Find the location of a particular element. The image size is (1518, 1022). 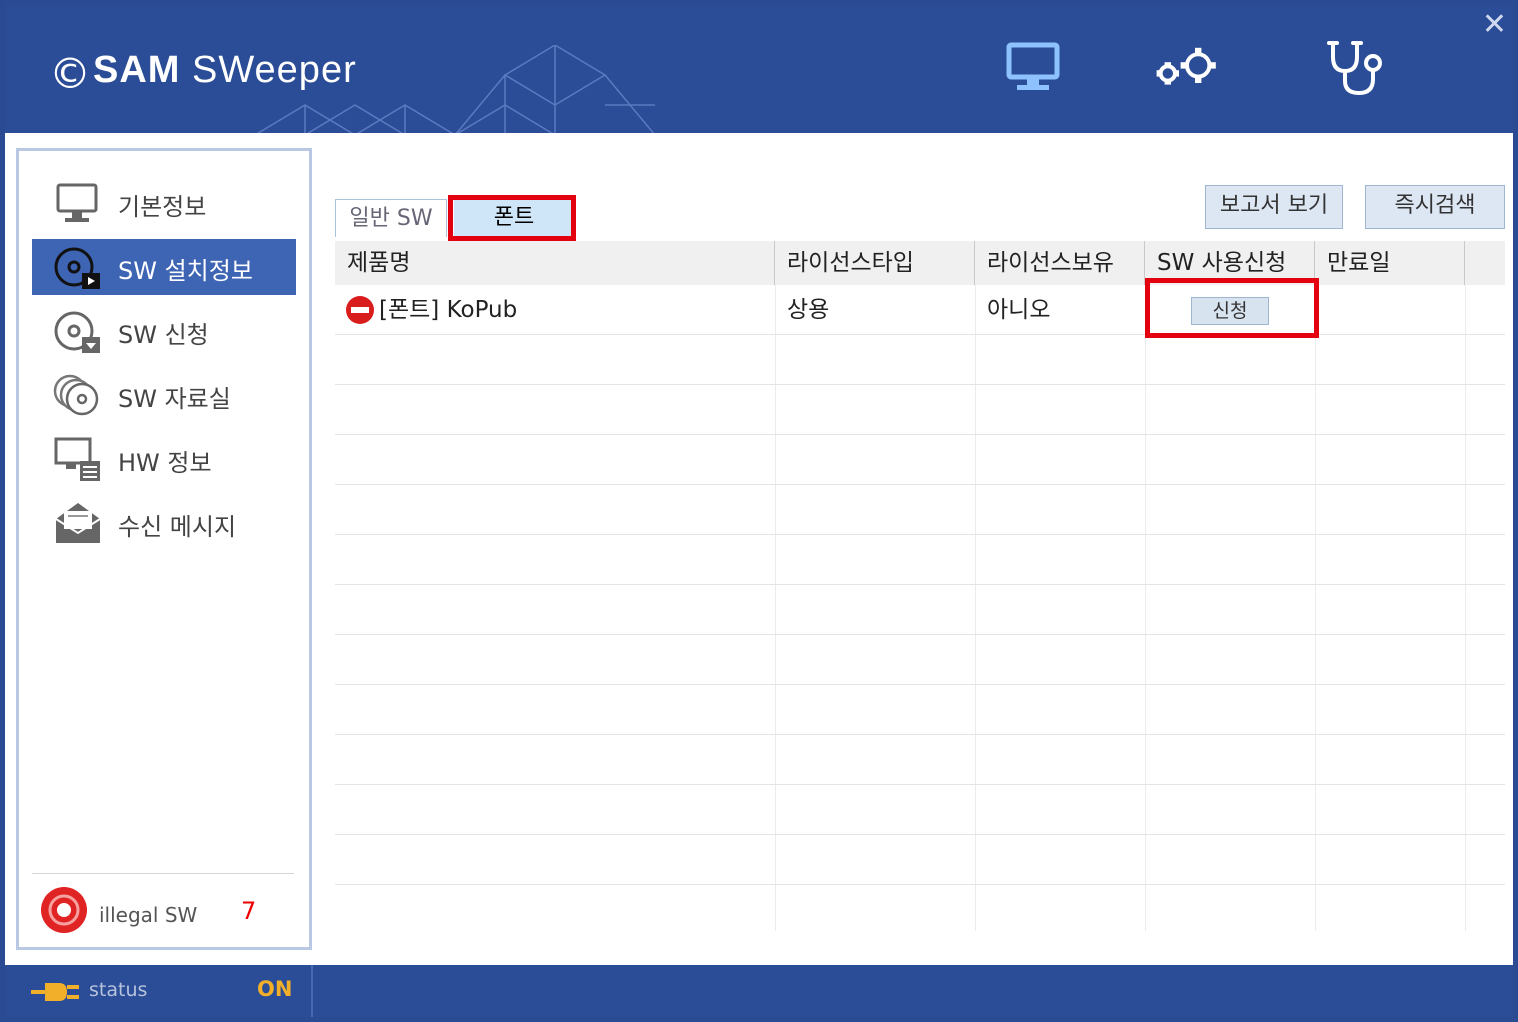

sidebar-item-label: 수신 메시지 is located at coordinates (177, 527).